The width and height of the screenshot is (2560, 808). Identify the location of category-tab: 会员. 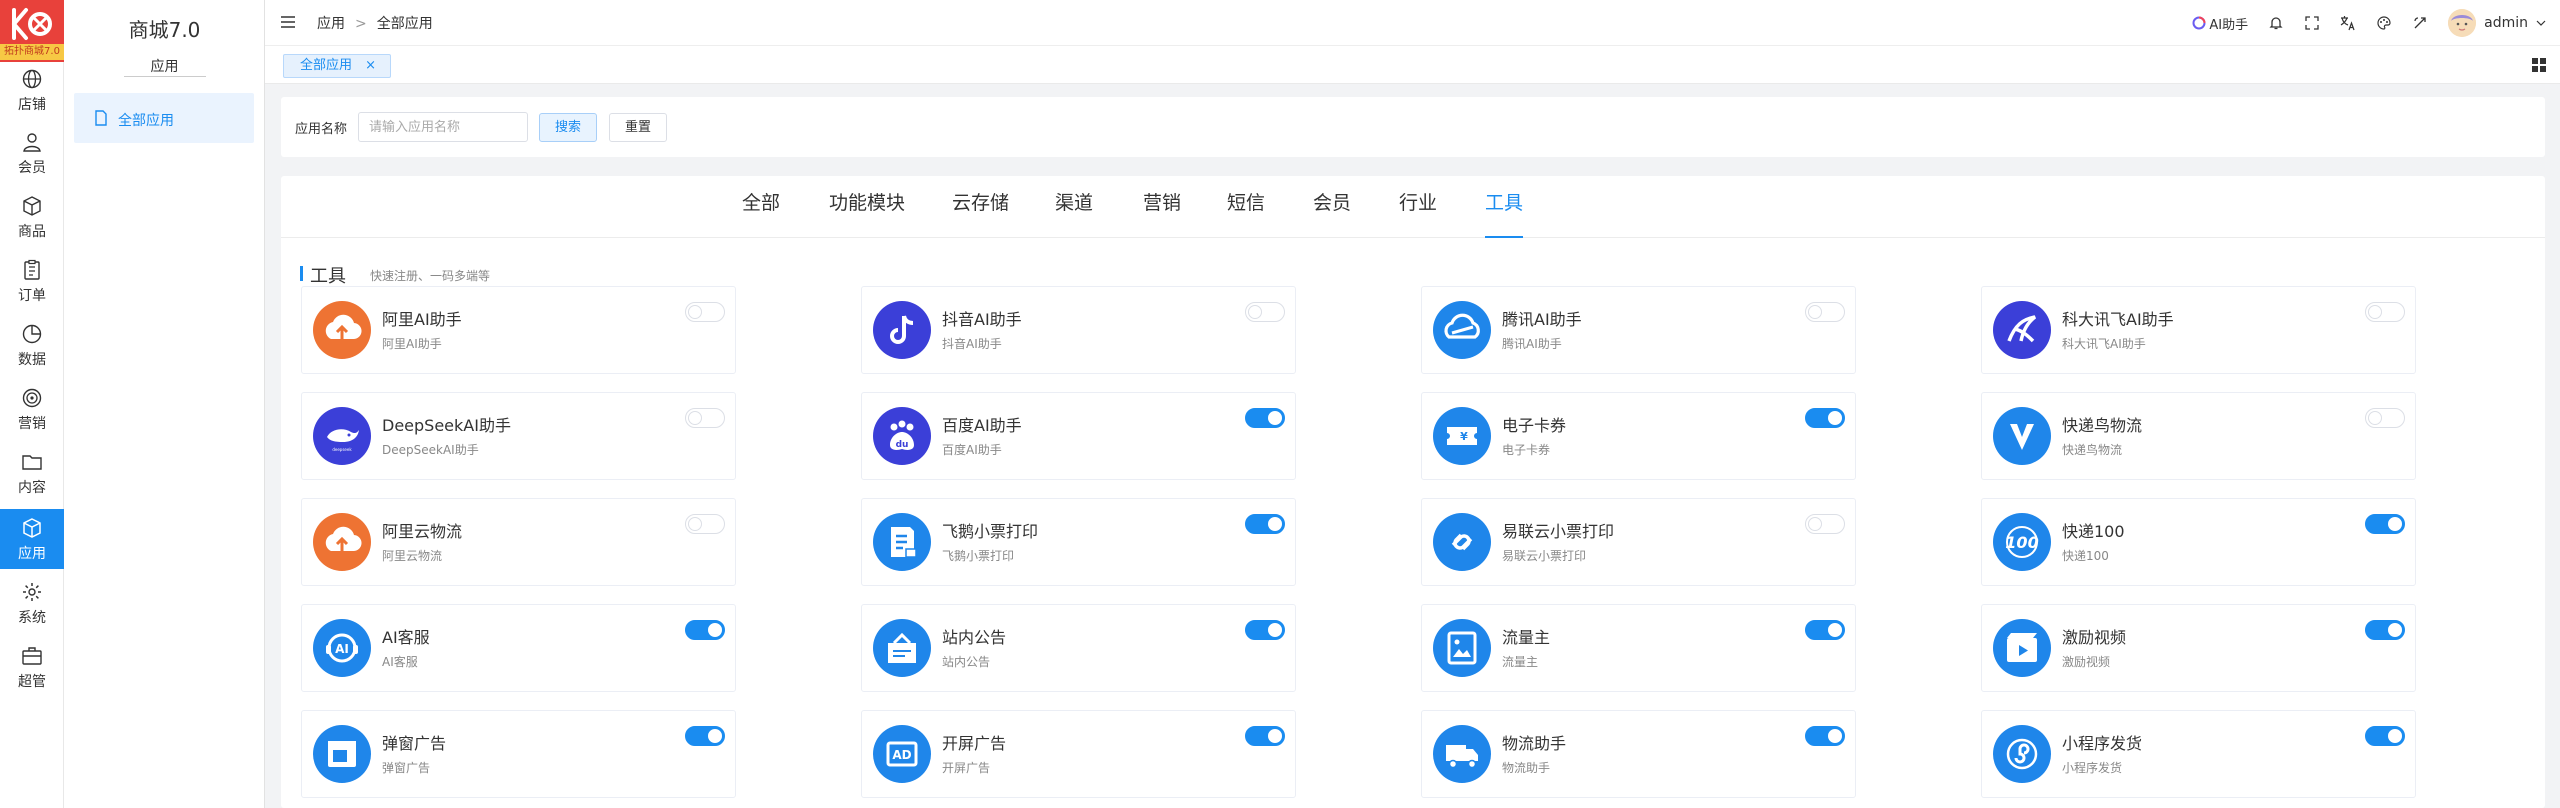
(1332, 213).